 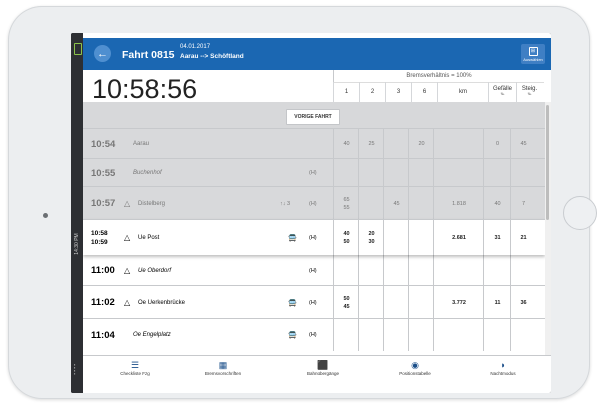 I want to click on cell-value: 20, so click(x=371, y=233).